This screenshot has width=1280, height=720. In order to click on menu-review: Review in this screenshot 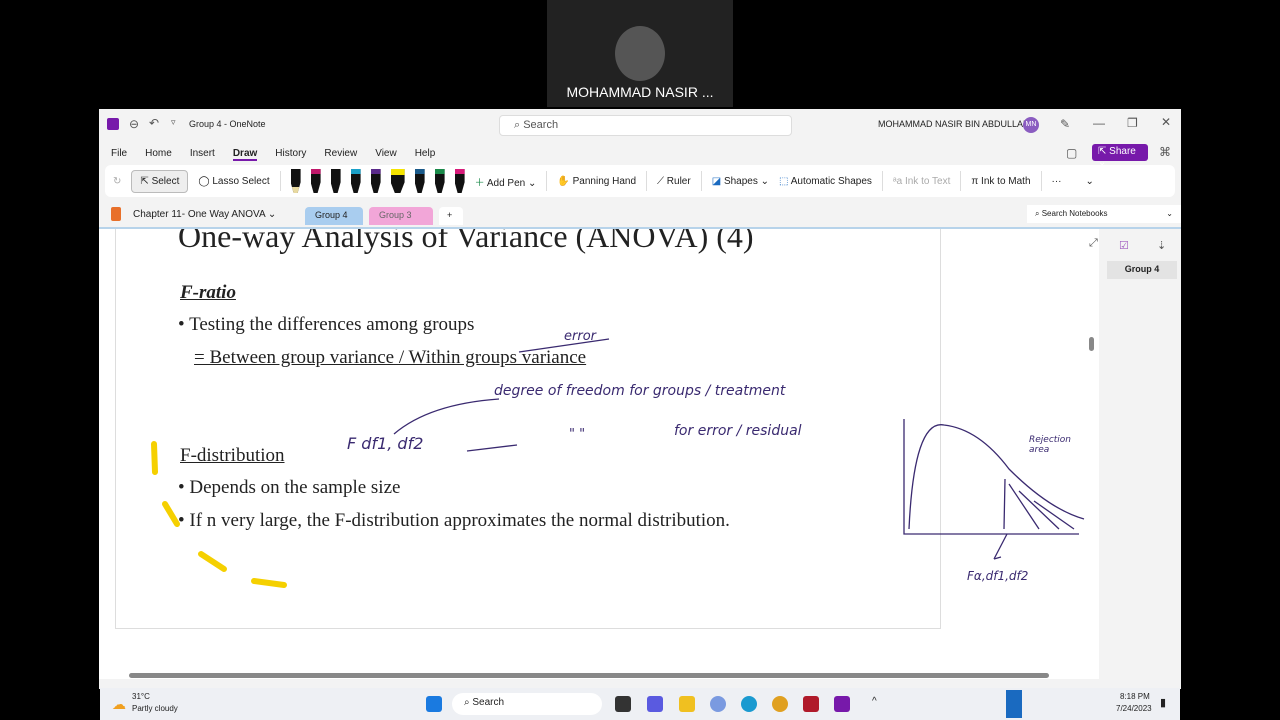, I will do `click(340, 153)`.